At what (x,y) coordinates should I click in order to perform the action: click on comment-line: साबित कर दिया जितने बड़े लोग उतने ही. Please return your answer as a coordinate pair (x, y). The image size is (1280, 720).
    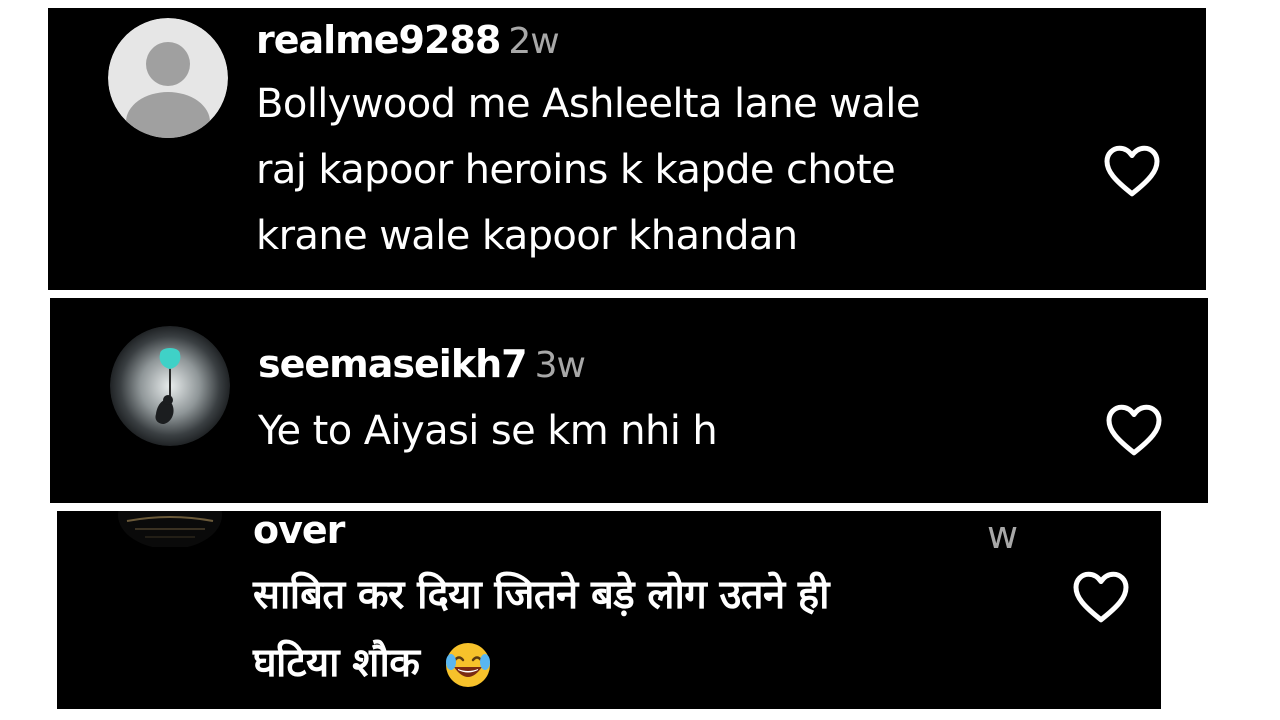
    Looking at the image, I should click on (541, 595).